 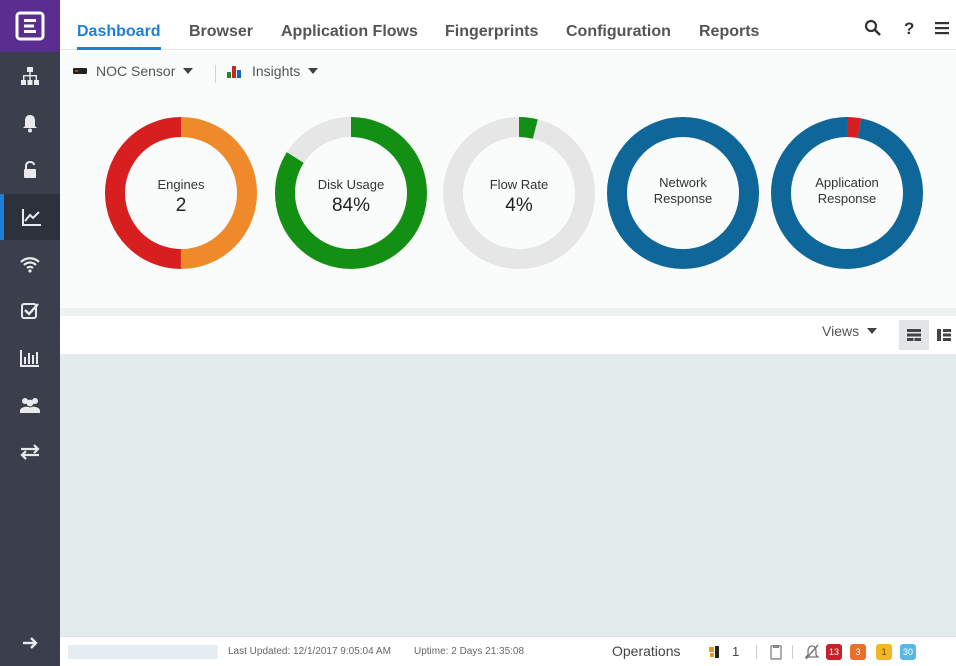 I want to click on operations-button: Operations, so click(x=646, y=651).